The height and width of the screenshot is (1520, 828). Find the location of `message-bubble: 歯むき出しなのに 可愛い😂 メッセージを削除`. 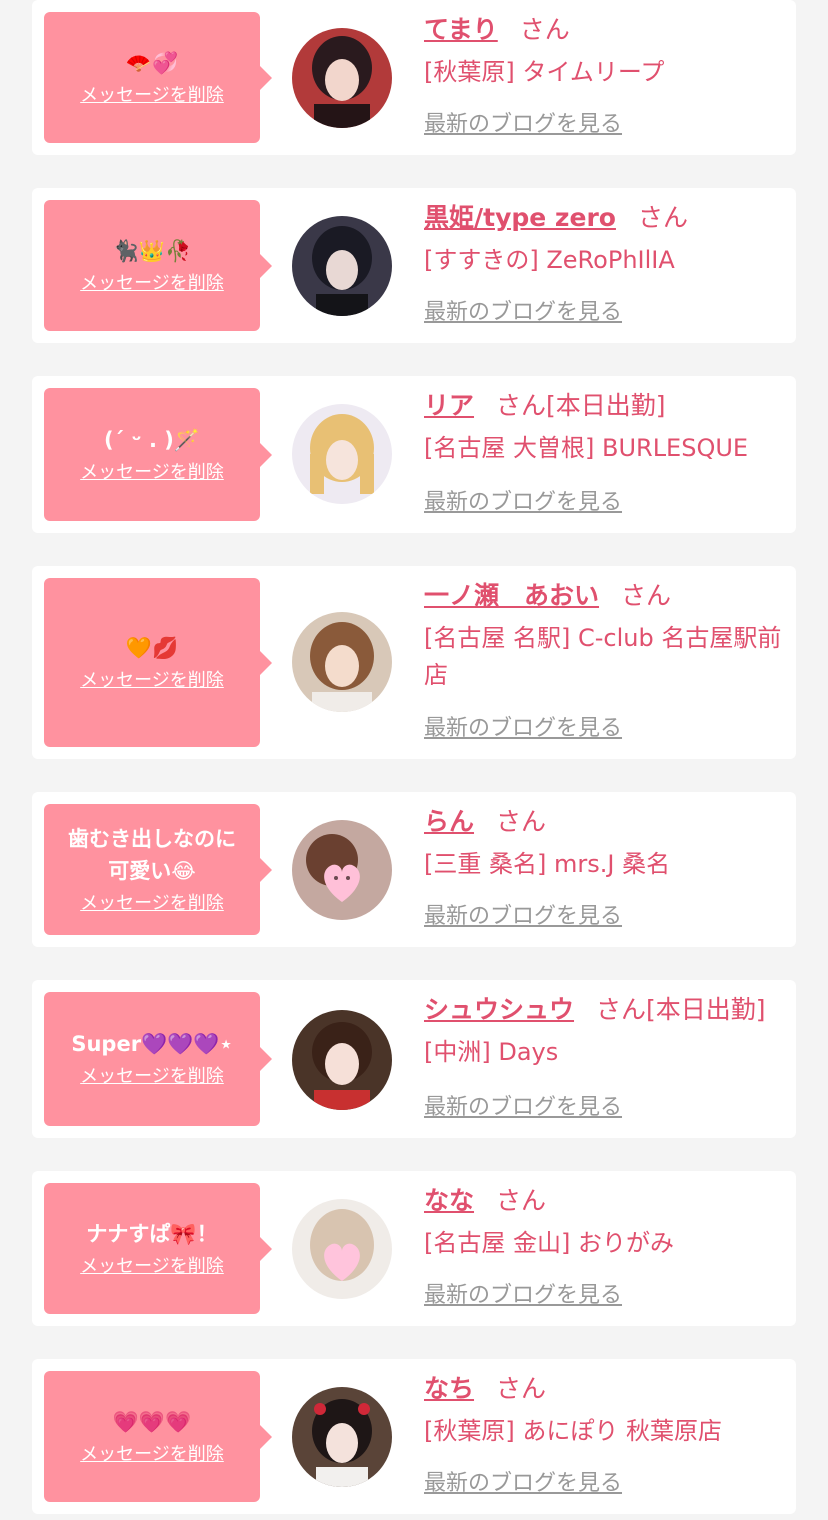

message-bubble: 歯むき出しなのに 可愛い😂 メッセージを削除 is located at coordinates (158, 869).